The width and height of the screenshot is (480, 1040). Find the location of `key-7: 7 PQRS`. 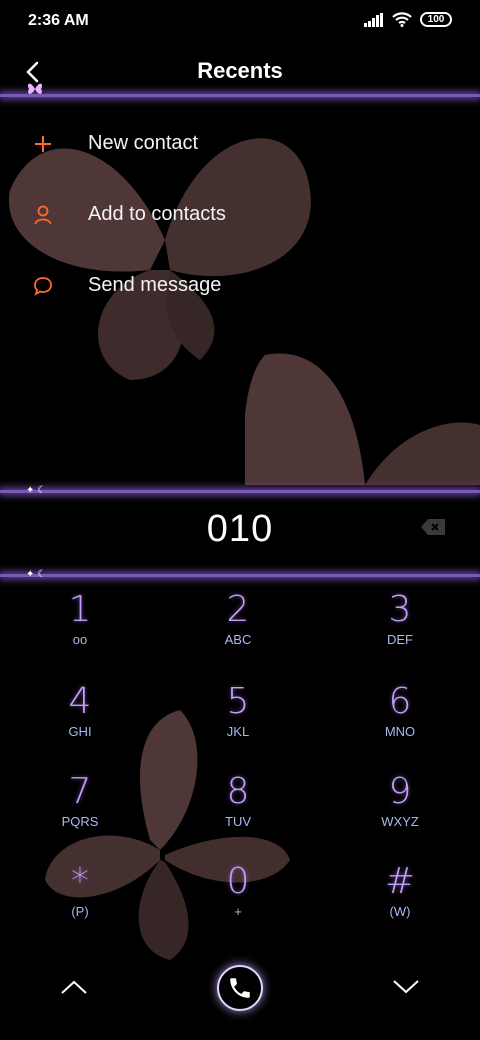

key-7: 7 PQRS is located at coordinates (80, 816).